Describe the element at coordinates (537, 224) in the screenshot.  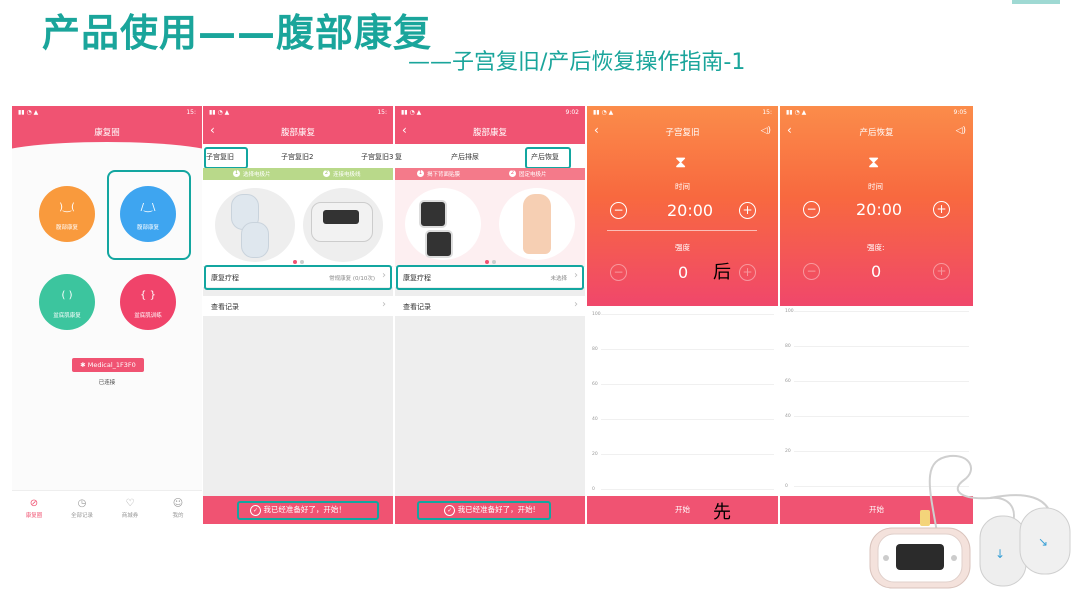
I see `torso-figure` at that location.